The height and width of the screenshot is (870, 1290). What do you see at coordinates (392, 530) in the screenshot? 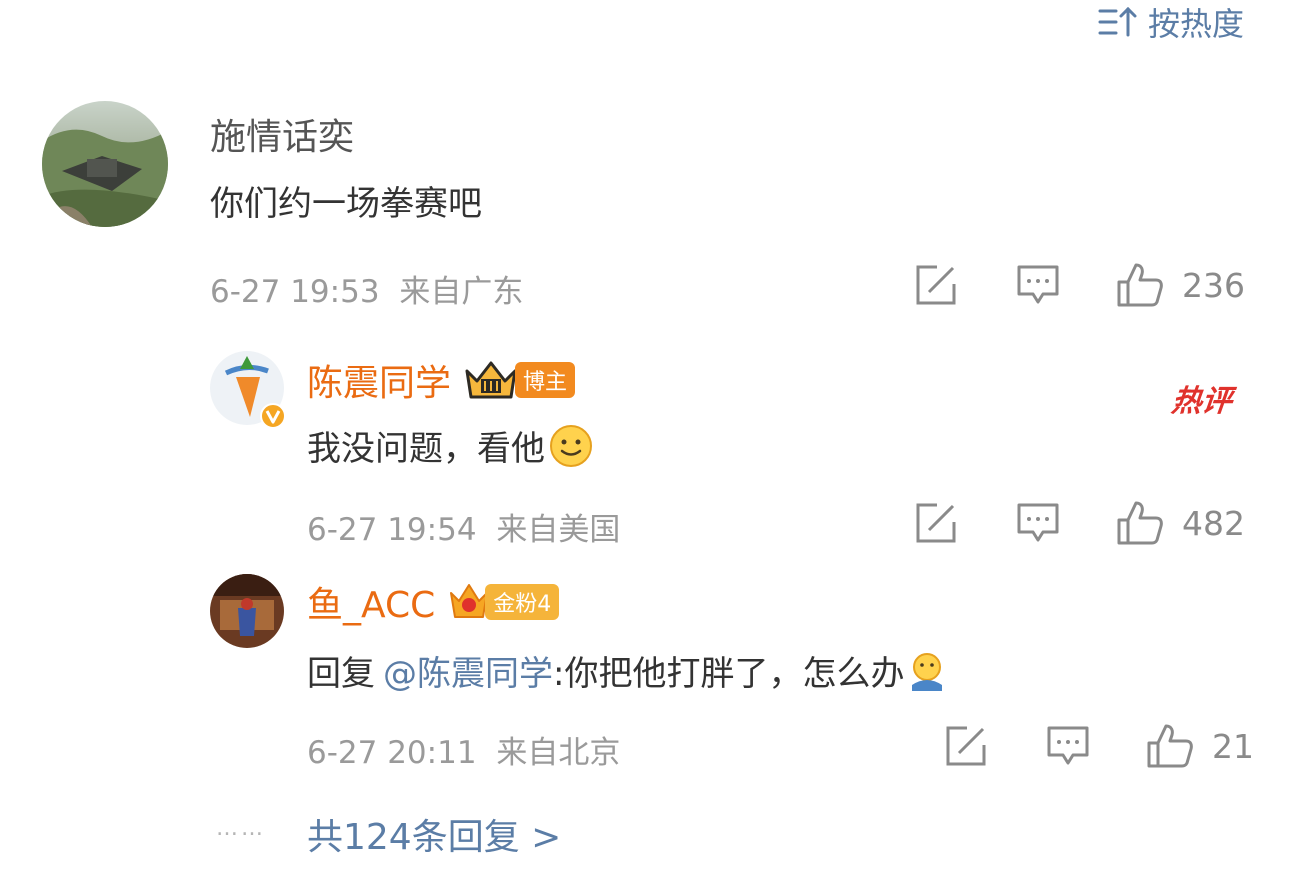
I see `reply-time: 6-27 19:54` at bounding box center [392, 530].